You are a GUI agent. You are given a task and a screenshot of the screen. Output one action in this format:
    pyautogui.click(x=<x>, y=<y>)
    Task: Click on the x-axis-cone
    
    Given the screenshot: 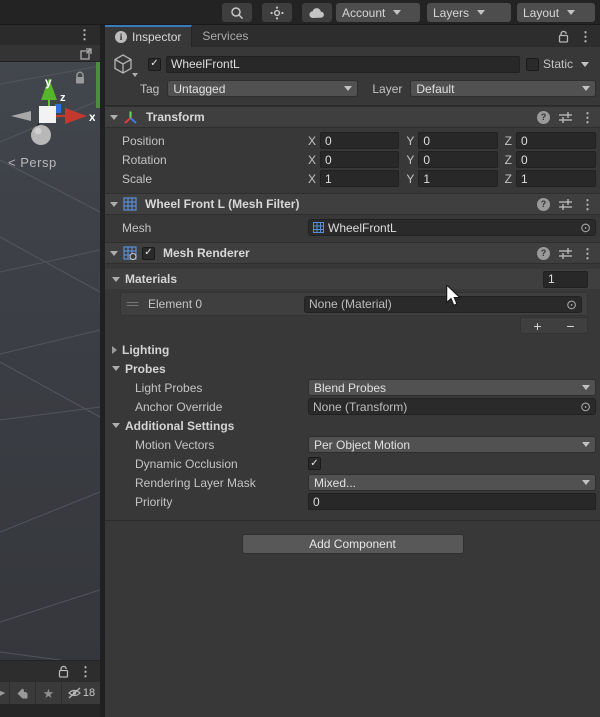 What is the action you would take?
    pyautogui.click(x=76, y=116)
    